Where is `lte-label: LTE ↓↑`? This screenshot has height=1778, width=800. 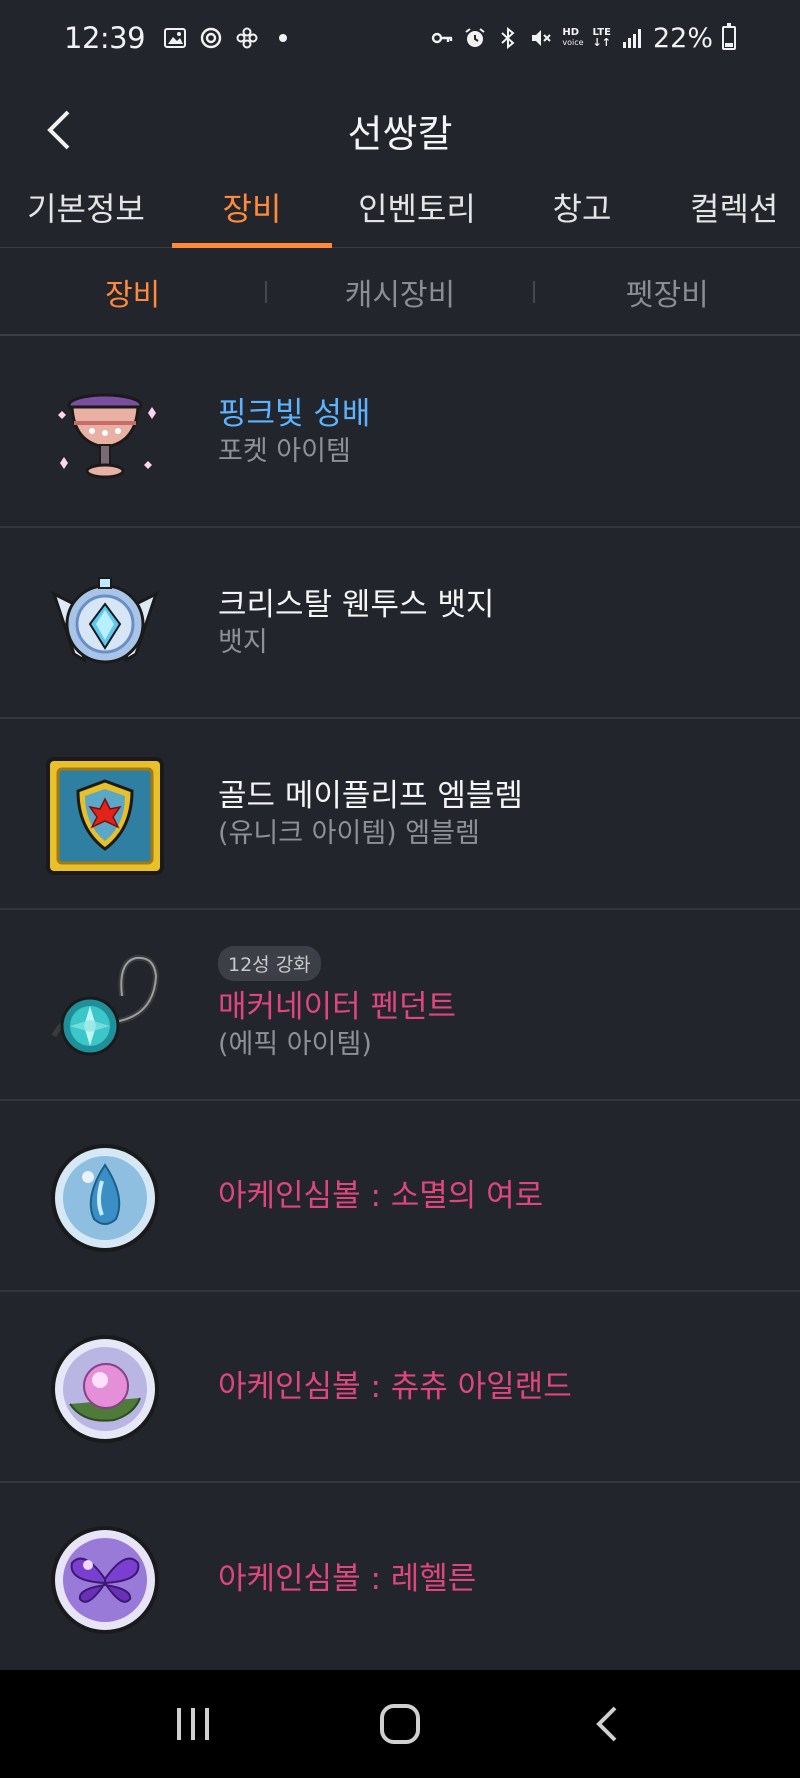
lte-label: LTE ↓↑ is located at coordinates (601, 38).